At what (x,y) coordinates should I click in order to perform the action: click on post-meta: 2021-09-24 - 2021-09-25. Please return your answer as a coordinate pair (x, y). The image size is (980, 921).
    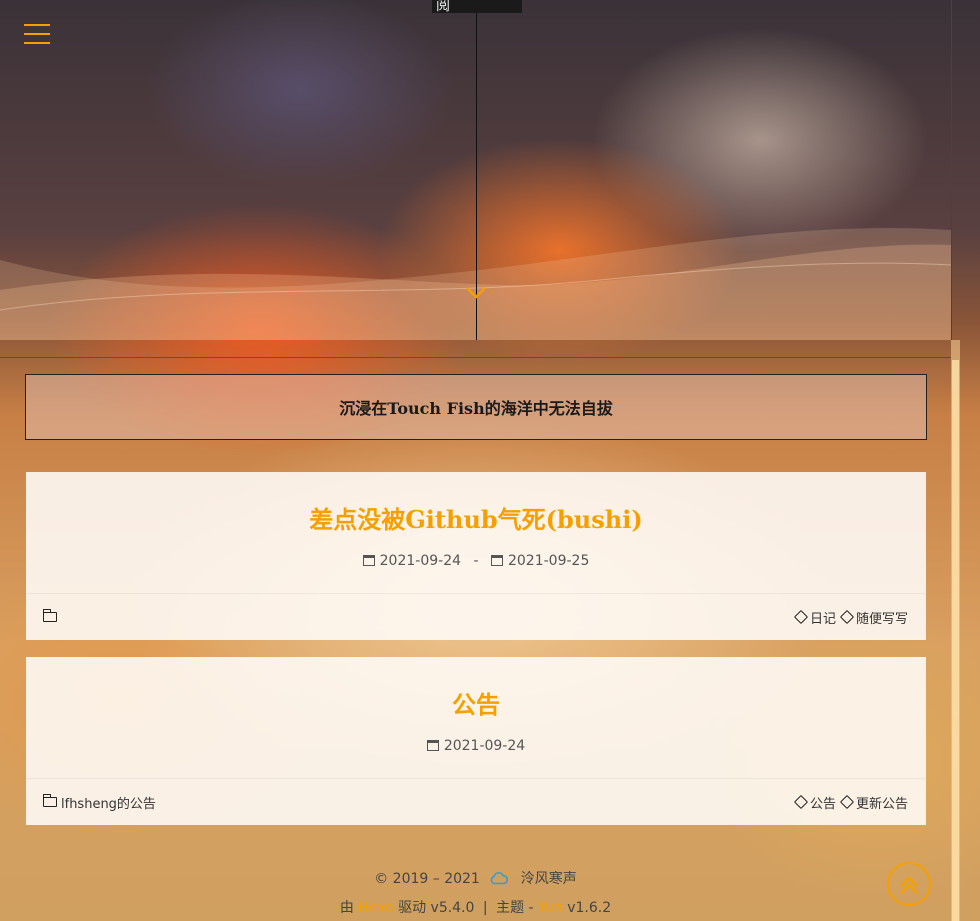
    Looking at the image, I should click on (476, 561).